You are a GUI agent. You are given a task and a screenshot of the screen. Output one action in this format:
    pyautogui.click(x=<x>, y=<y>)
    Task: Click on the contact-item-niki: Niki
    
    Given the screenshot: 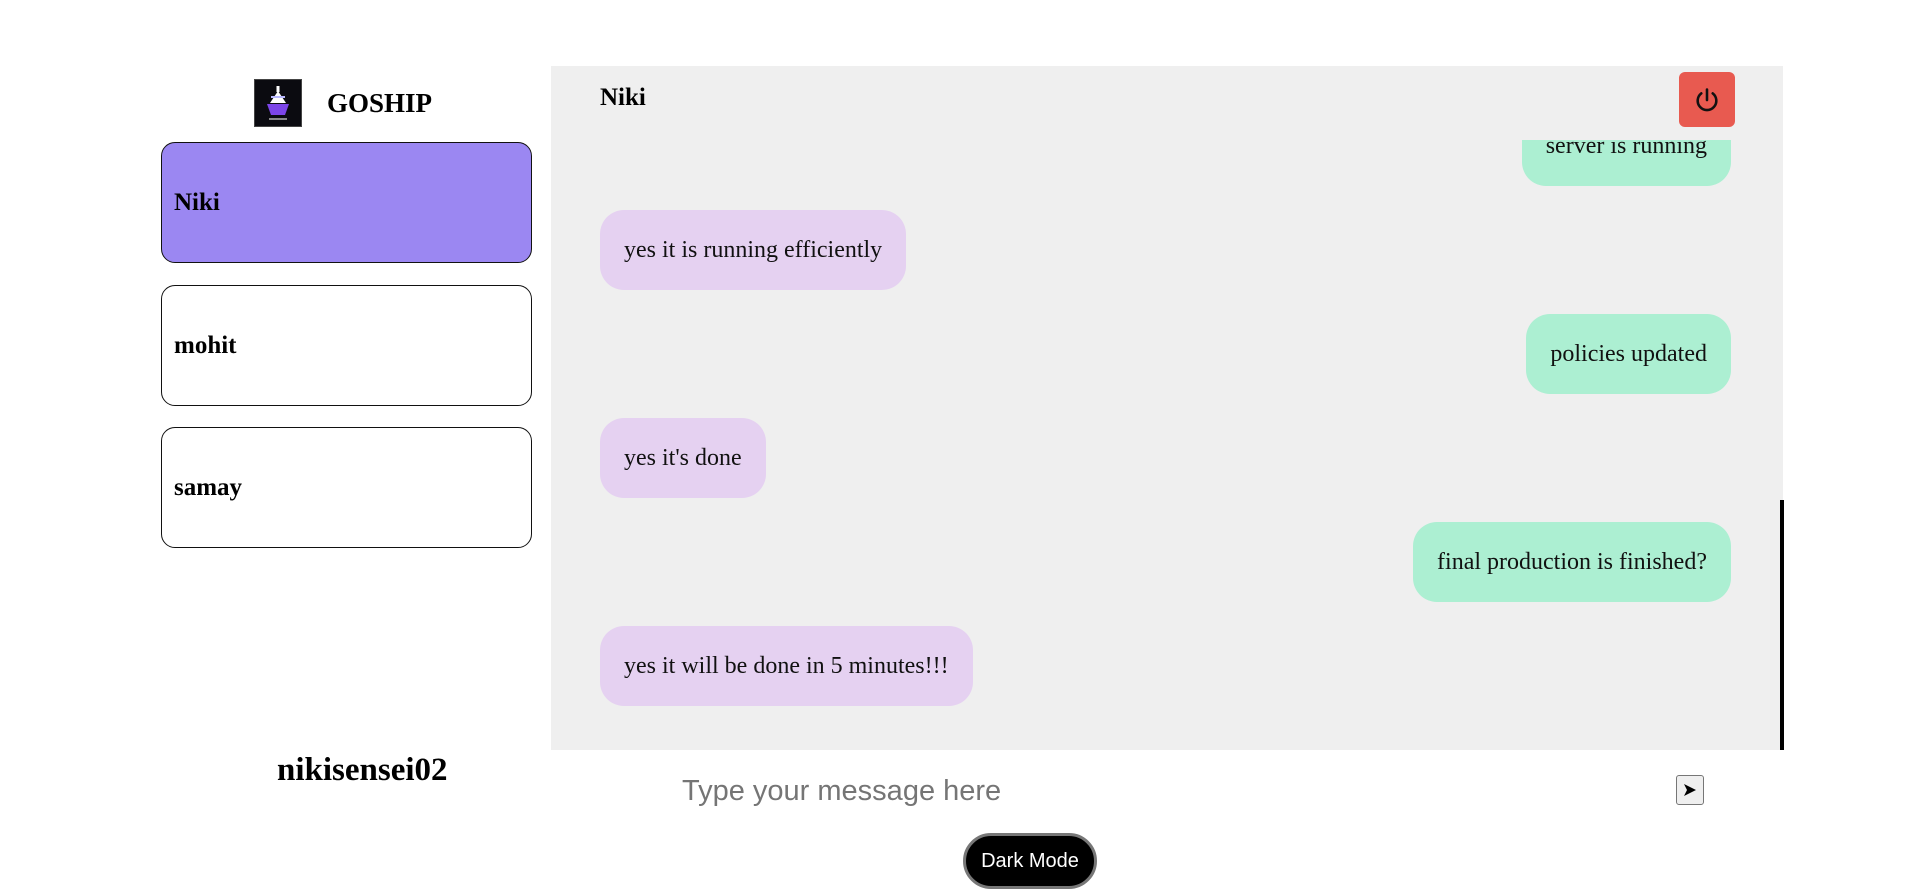 What is the action you would take?
    pyautogui.click(x=346, y=202)
    